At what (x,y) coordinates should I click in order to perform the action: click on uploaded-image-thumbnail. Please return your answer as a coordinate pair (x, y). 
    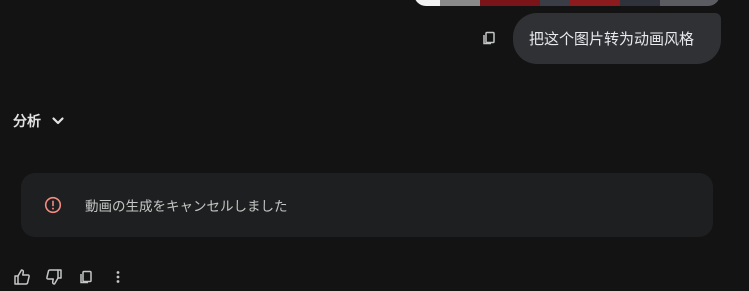
    Looking at the image, I should click on (567, 3).